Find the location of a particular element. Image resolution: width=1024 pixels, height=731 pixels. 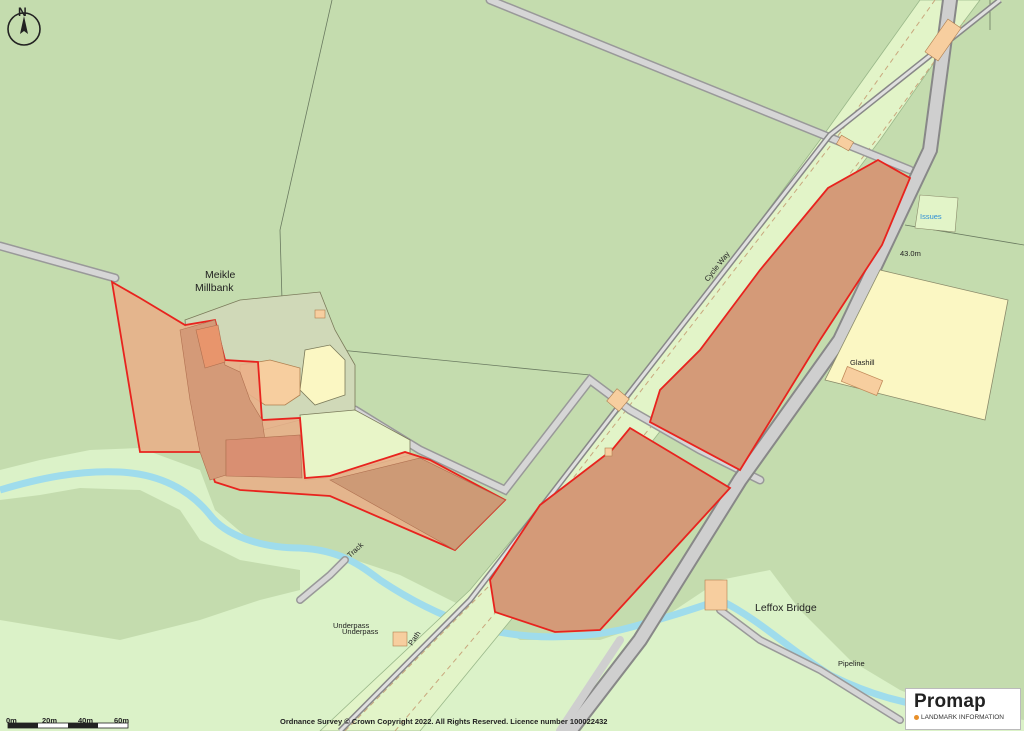

label-millbank: Millbank is located at coordinates (214, 288).